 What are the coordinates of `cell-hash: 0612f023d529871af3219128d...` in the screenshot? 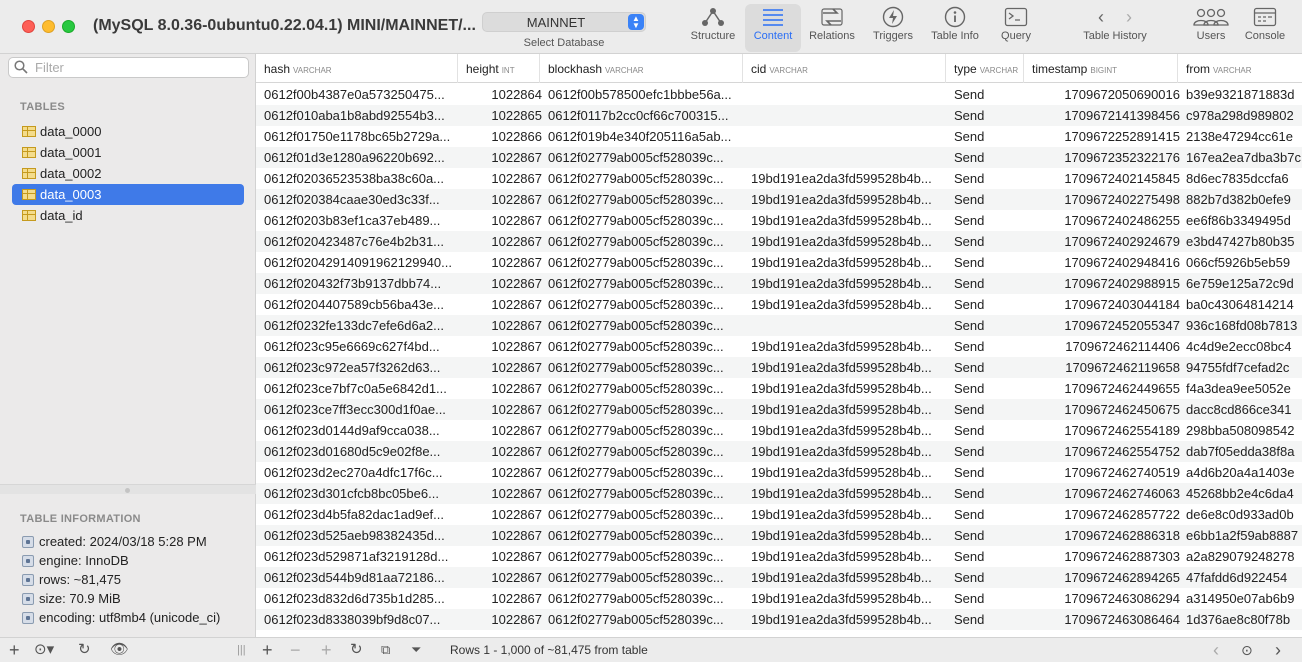 It's located at (363, 556).